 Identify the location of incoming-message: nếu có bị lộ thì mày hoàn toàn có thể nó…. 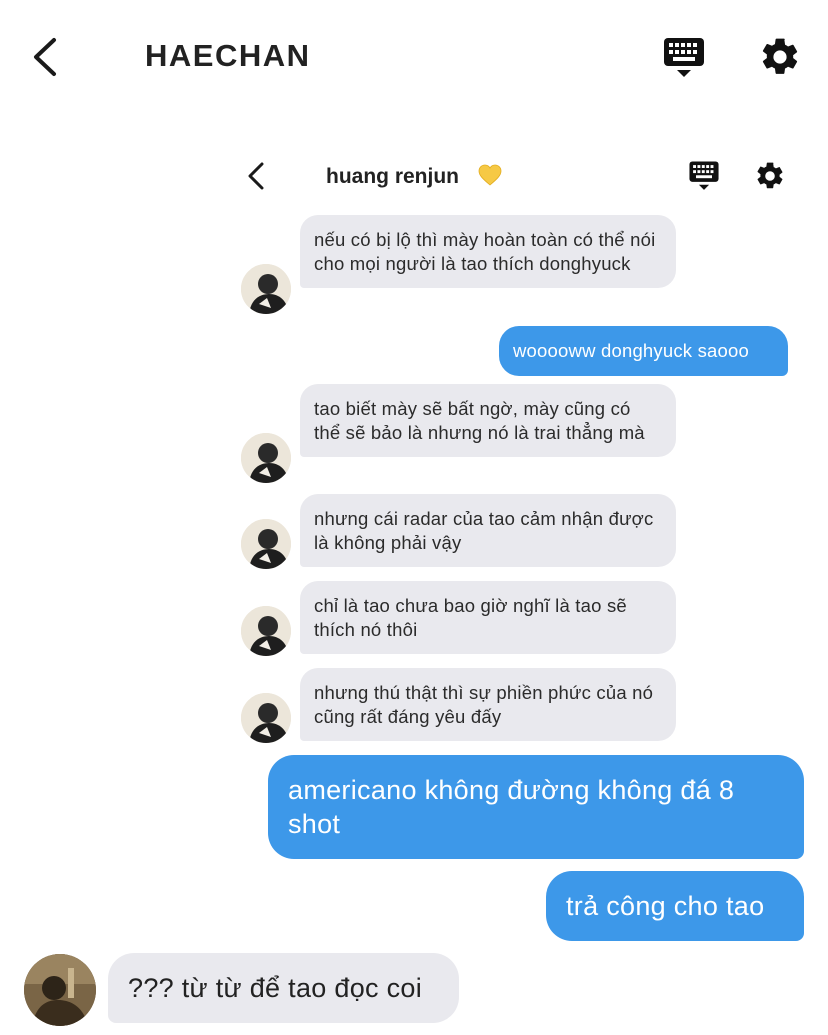
(488, 251).